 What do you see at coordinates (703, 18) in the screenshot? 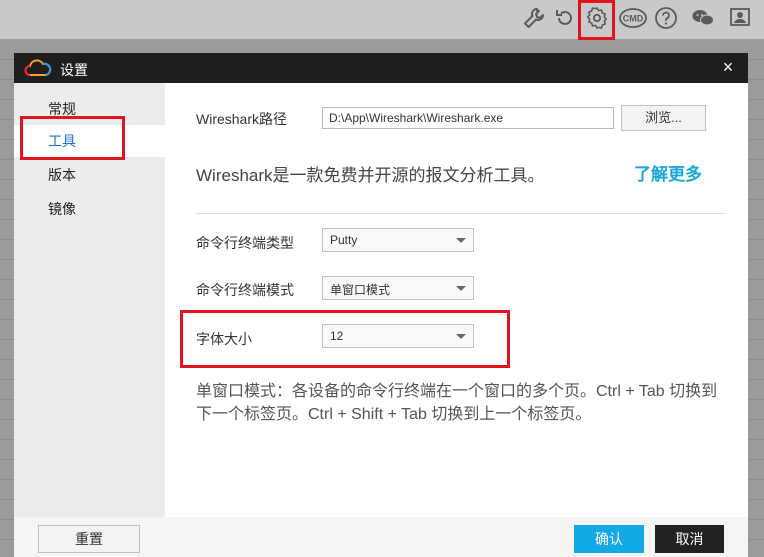
I see `wechat-icon` at bounding box center [703, 18].